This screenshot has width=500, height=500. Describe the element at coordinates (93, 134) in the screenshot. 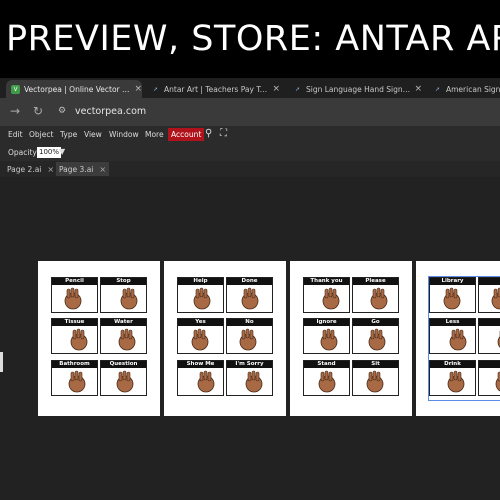

I see `menu-view: View` at that location.